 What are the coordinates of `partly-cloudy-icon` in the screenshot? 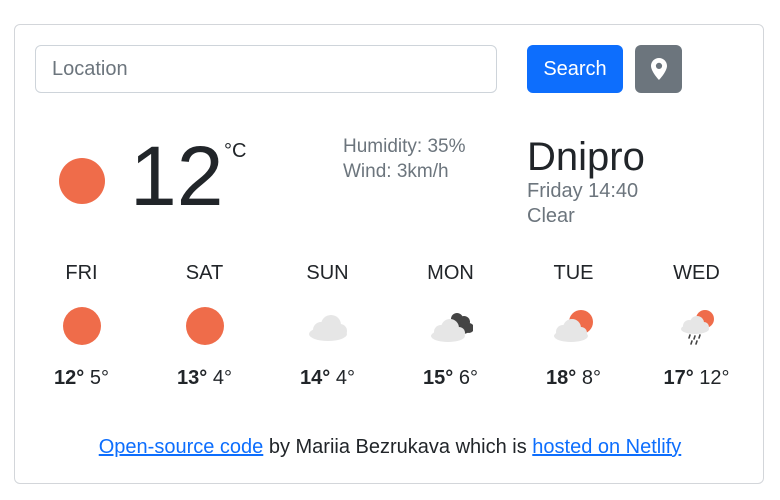 It's located at (573, 326).